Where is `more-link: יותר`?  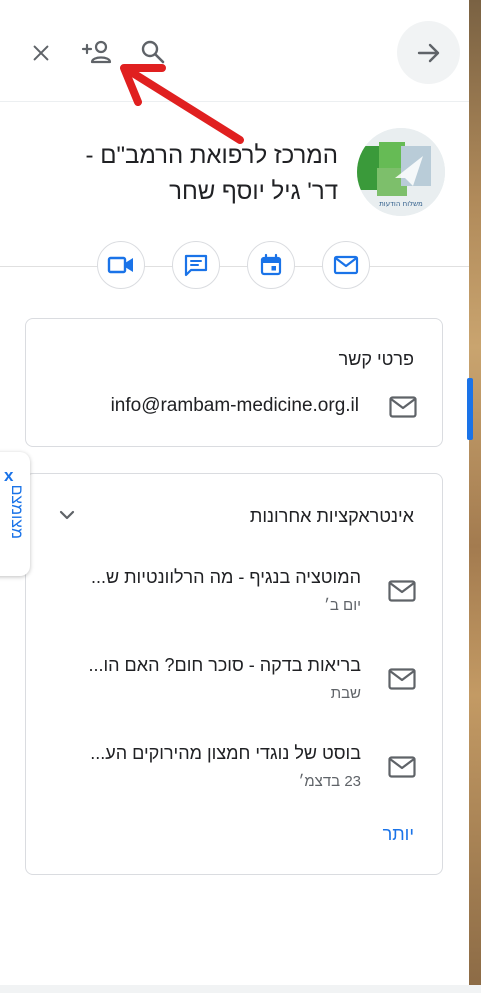 more-link: יותר is located at coordinates (398, 834).